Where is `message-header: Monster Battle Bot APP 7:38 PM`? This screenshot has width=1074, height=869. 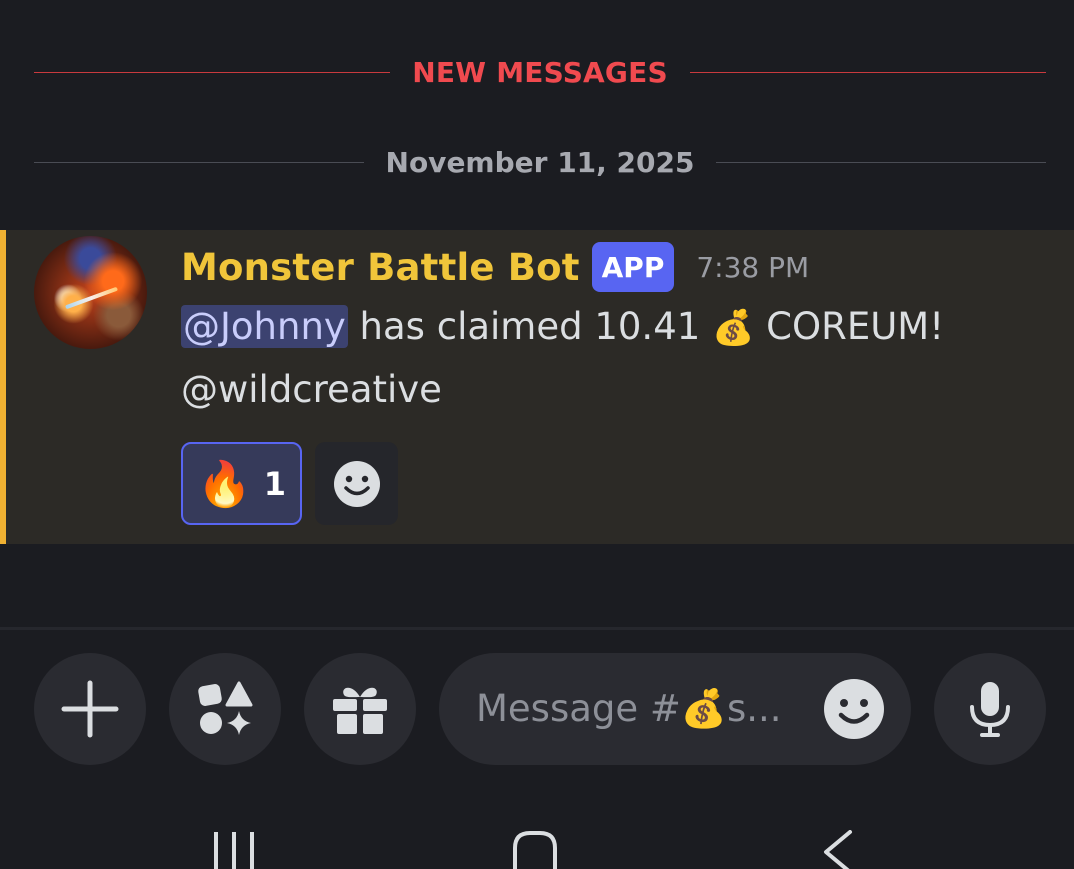
message-header: Monster Battle Bot APP 7:38 PM is located at coordinates (495, 267).